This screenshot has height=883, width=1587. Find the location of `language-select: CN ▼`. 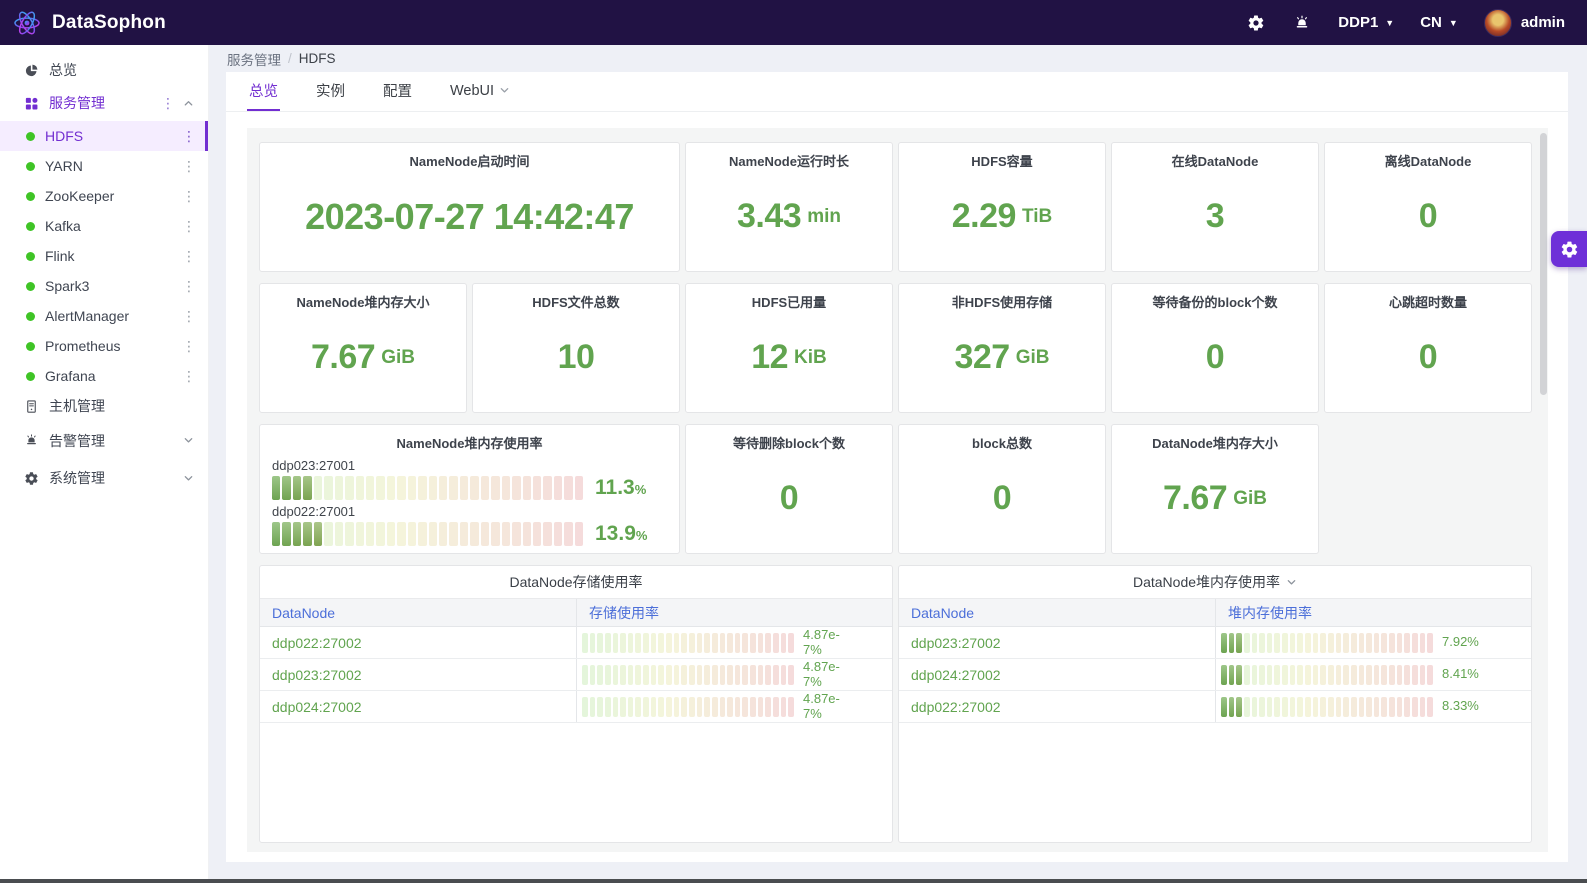

language-select: CN ▼ is located at coordinates (1439, 22).